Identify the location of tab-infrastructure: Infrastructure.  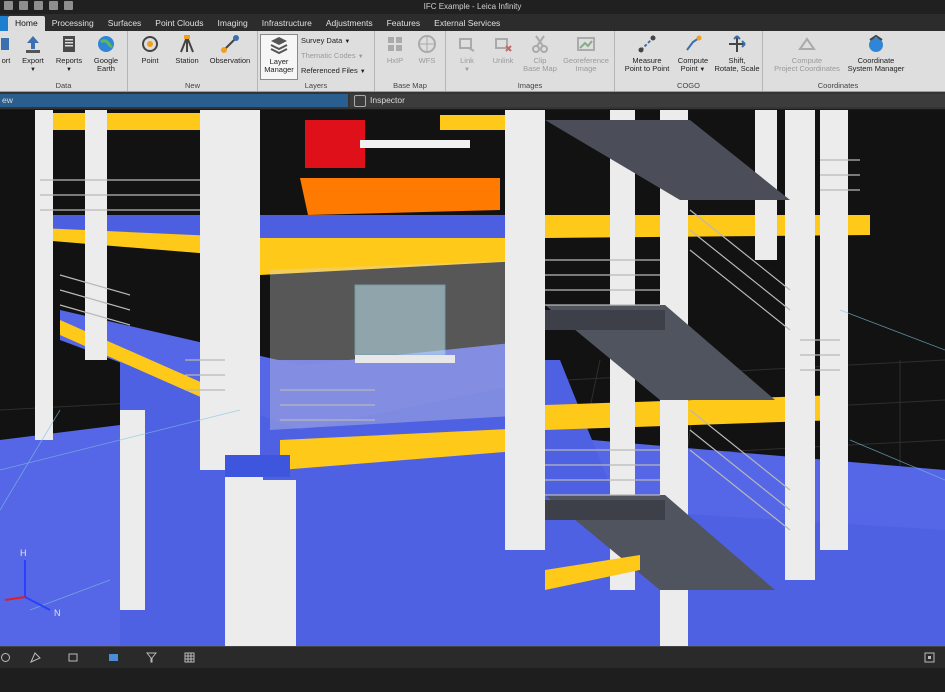
(287, 23).